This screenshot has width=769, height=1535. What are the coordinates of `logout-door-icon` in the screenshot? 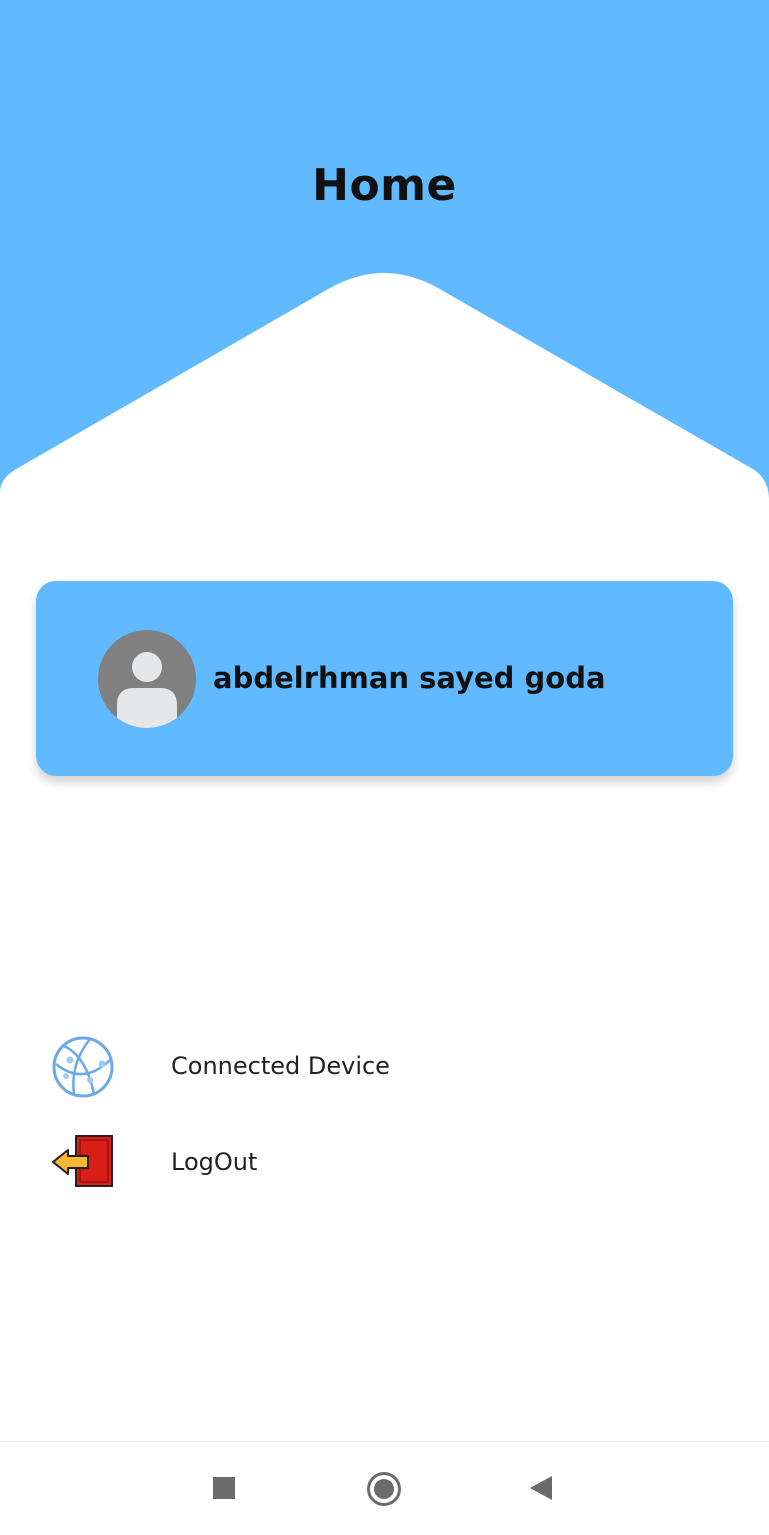 It's located at (82, 1161).